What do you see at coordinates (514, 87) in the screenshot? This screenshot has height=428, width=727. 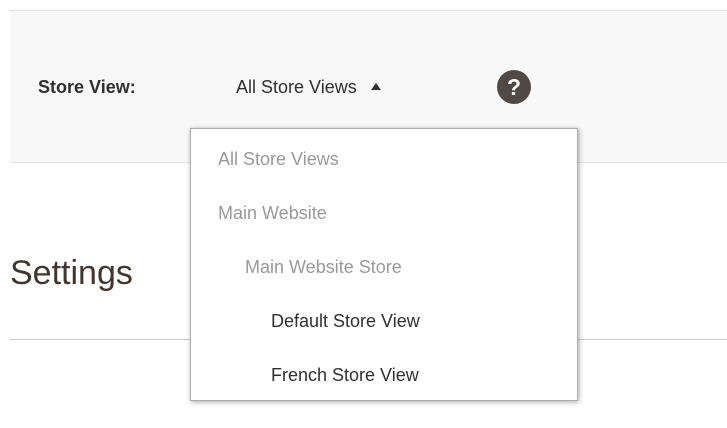 I see `help-icon: ?` at bounding box center [514, 87].